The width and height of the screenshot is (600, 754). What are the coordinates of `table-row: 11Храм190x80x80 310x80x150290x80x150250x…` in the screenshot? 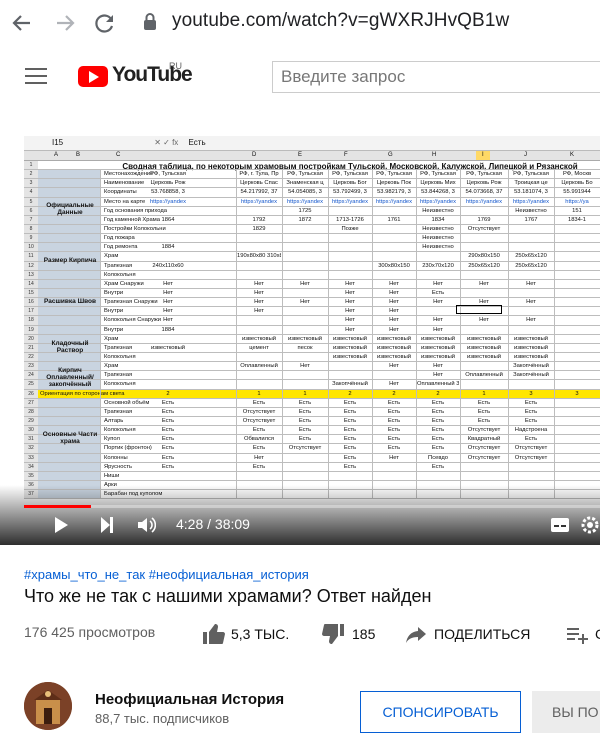 It's located at (312, 257).